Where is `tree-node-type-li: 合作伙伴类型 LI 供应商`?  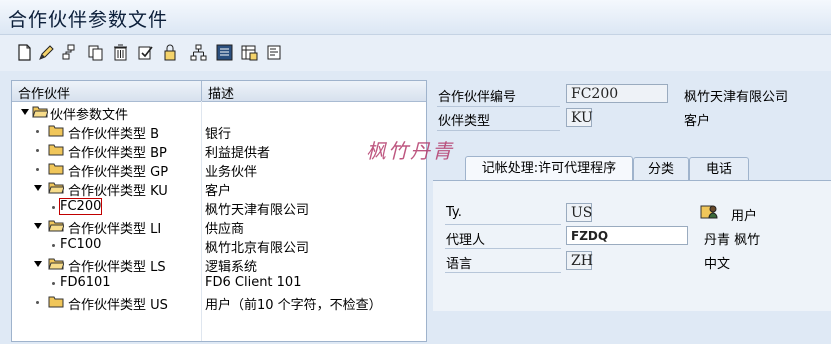
tree-node-type-li: 合作伙伴类型 LI 供应商 is located at coordinates (219, 227).